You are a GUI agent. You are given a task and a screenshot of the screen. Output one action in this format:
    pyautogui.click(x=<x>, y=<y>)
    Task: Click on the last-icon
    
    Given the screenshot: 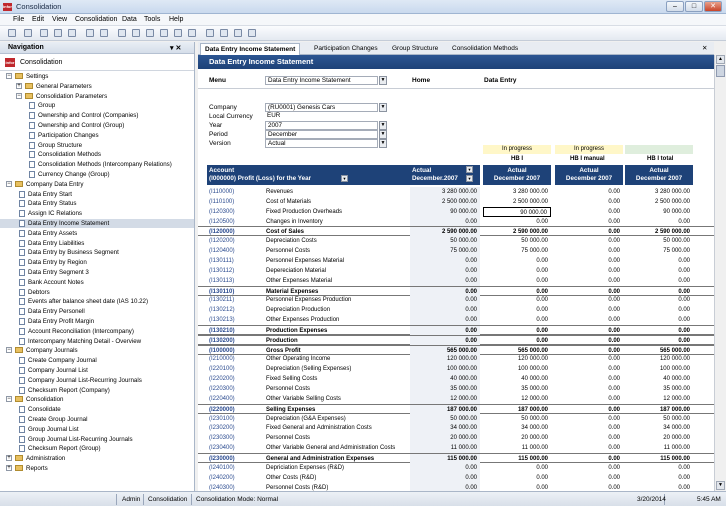 What is the action you would take?
    pyautogui.click(x=252, y=33)
    